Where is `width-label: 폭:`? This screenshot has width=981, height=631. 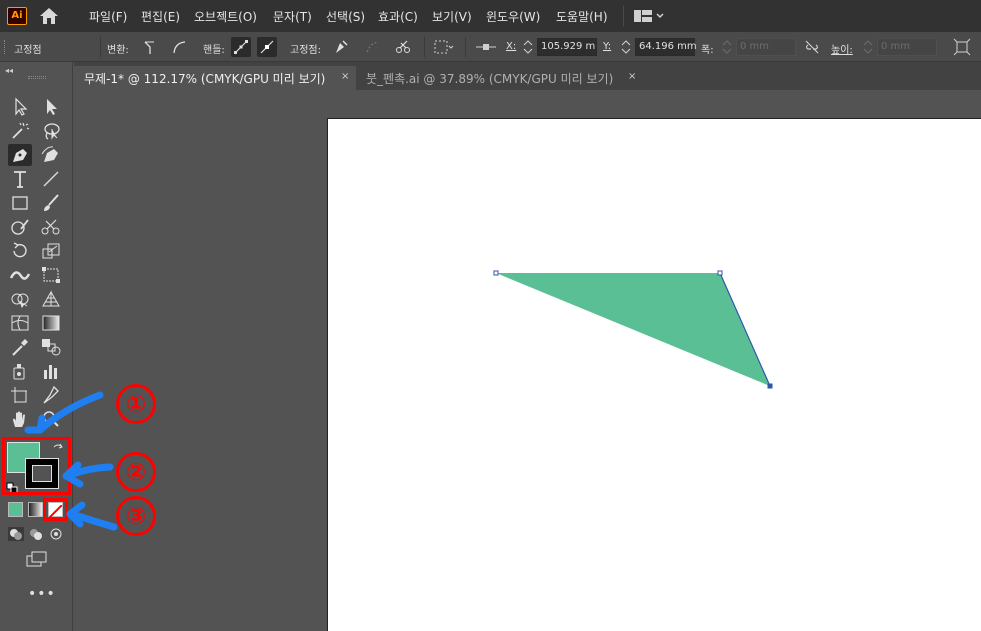
width-label: 폭: is located at coordinates (707, 50).